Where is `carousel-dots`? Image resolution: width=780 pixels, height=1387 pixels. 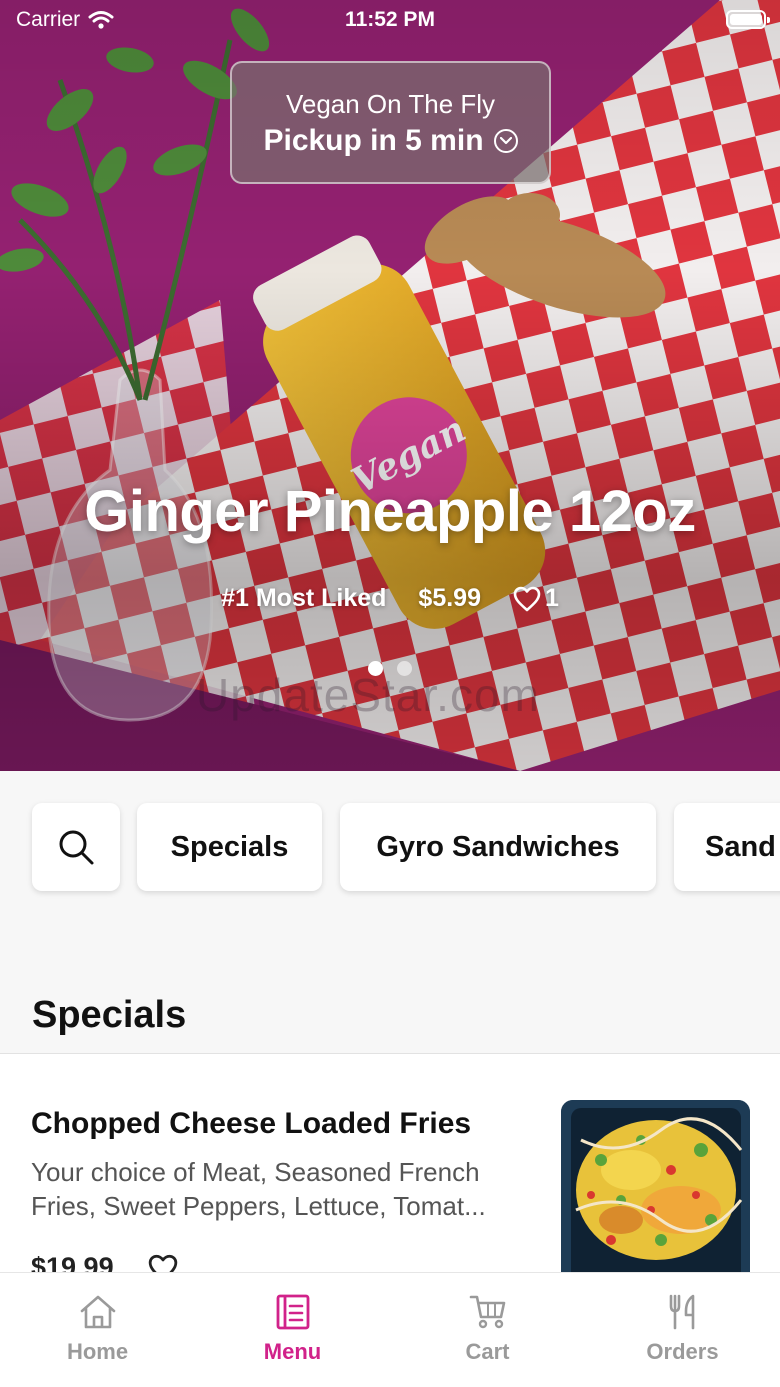 carousel-dots is located at coordinates (390, 668).